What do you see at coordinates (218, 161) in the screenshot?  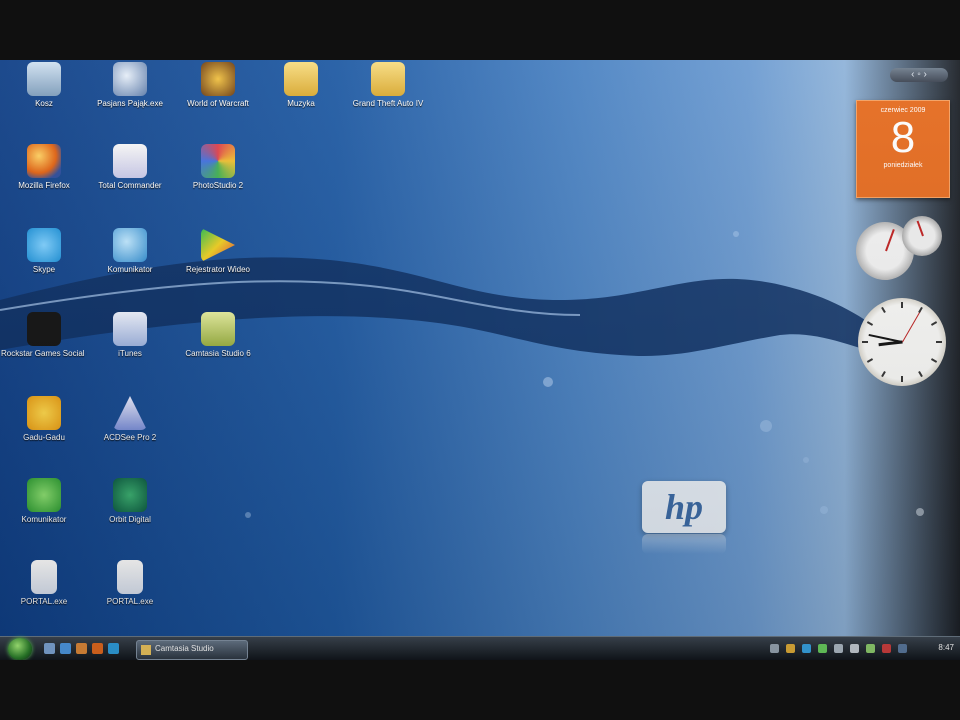 I see `photo-studio-icon` at bounding box center [218, 161].